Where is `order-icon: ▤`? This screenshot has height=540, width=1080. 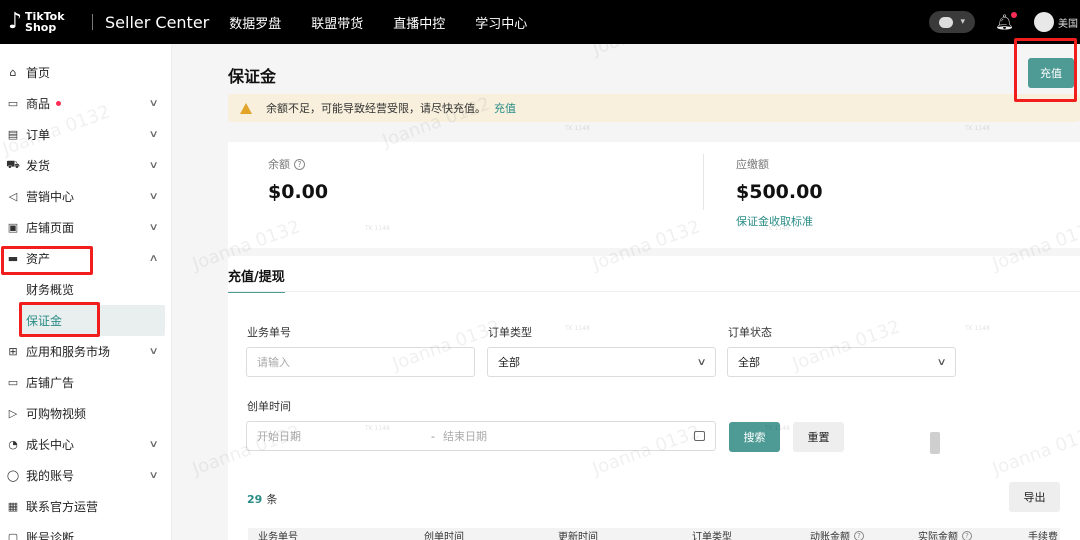
order-icon: ▤ is located at coordinates (13, 134).